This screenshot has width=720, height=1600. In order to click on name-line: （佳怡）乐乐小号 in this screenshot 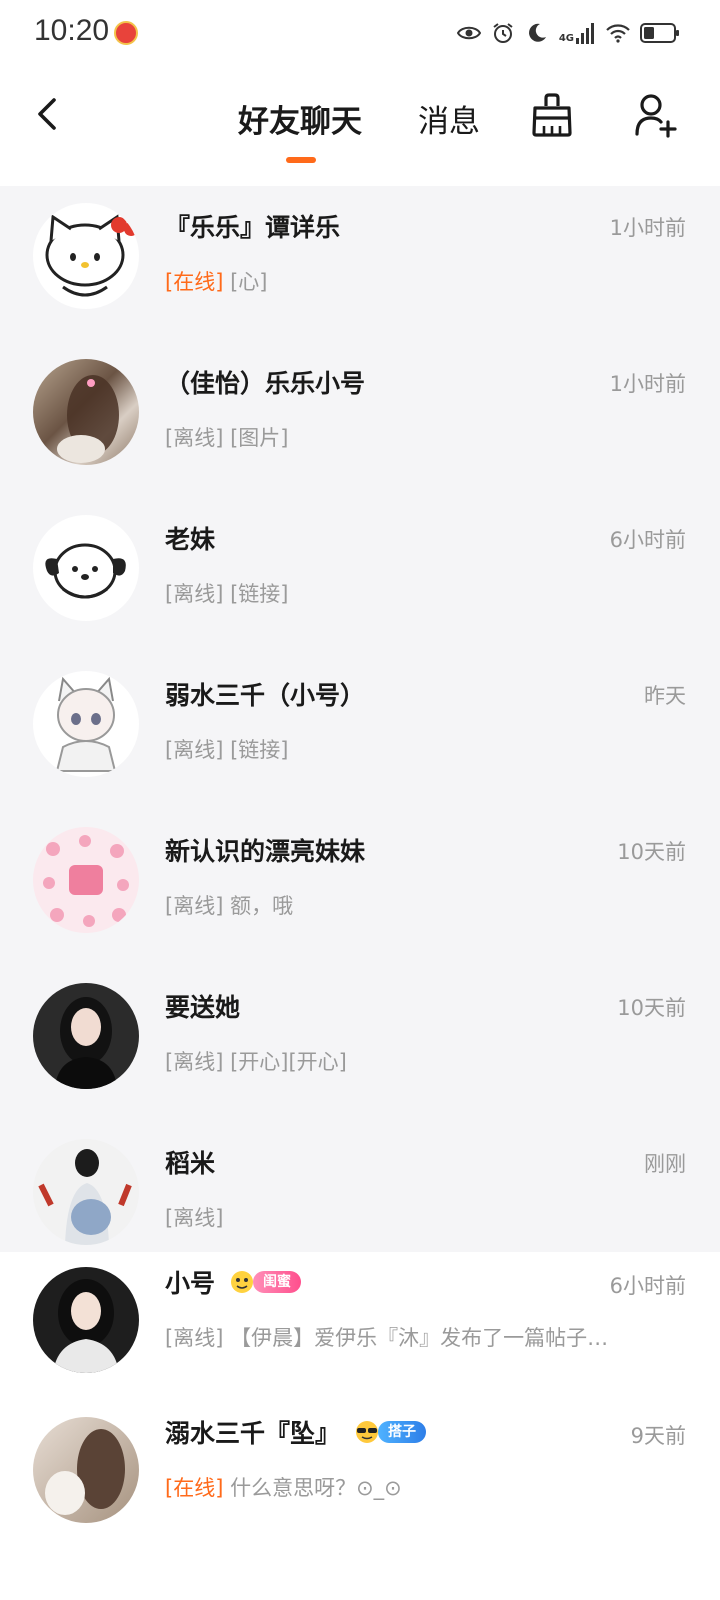, I will do `click(265, 382)`.